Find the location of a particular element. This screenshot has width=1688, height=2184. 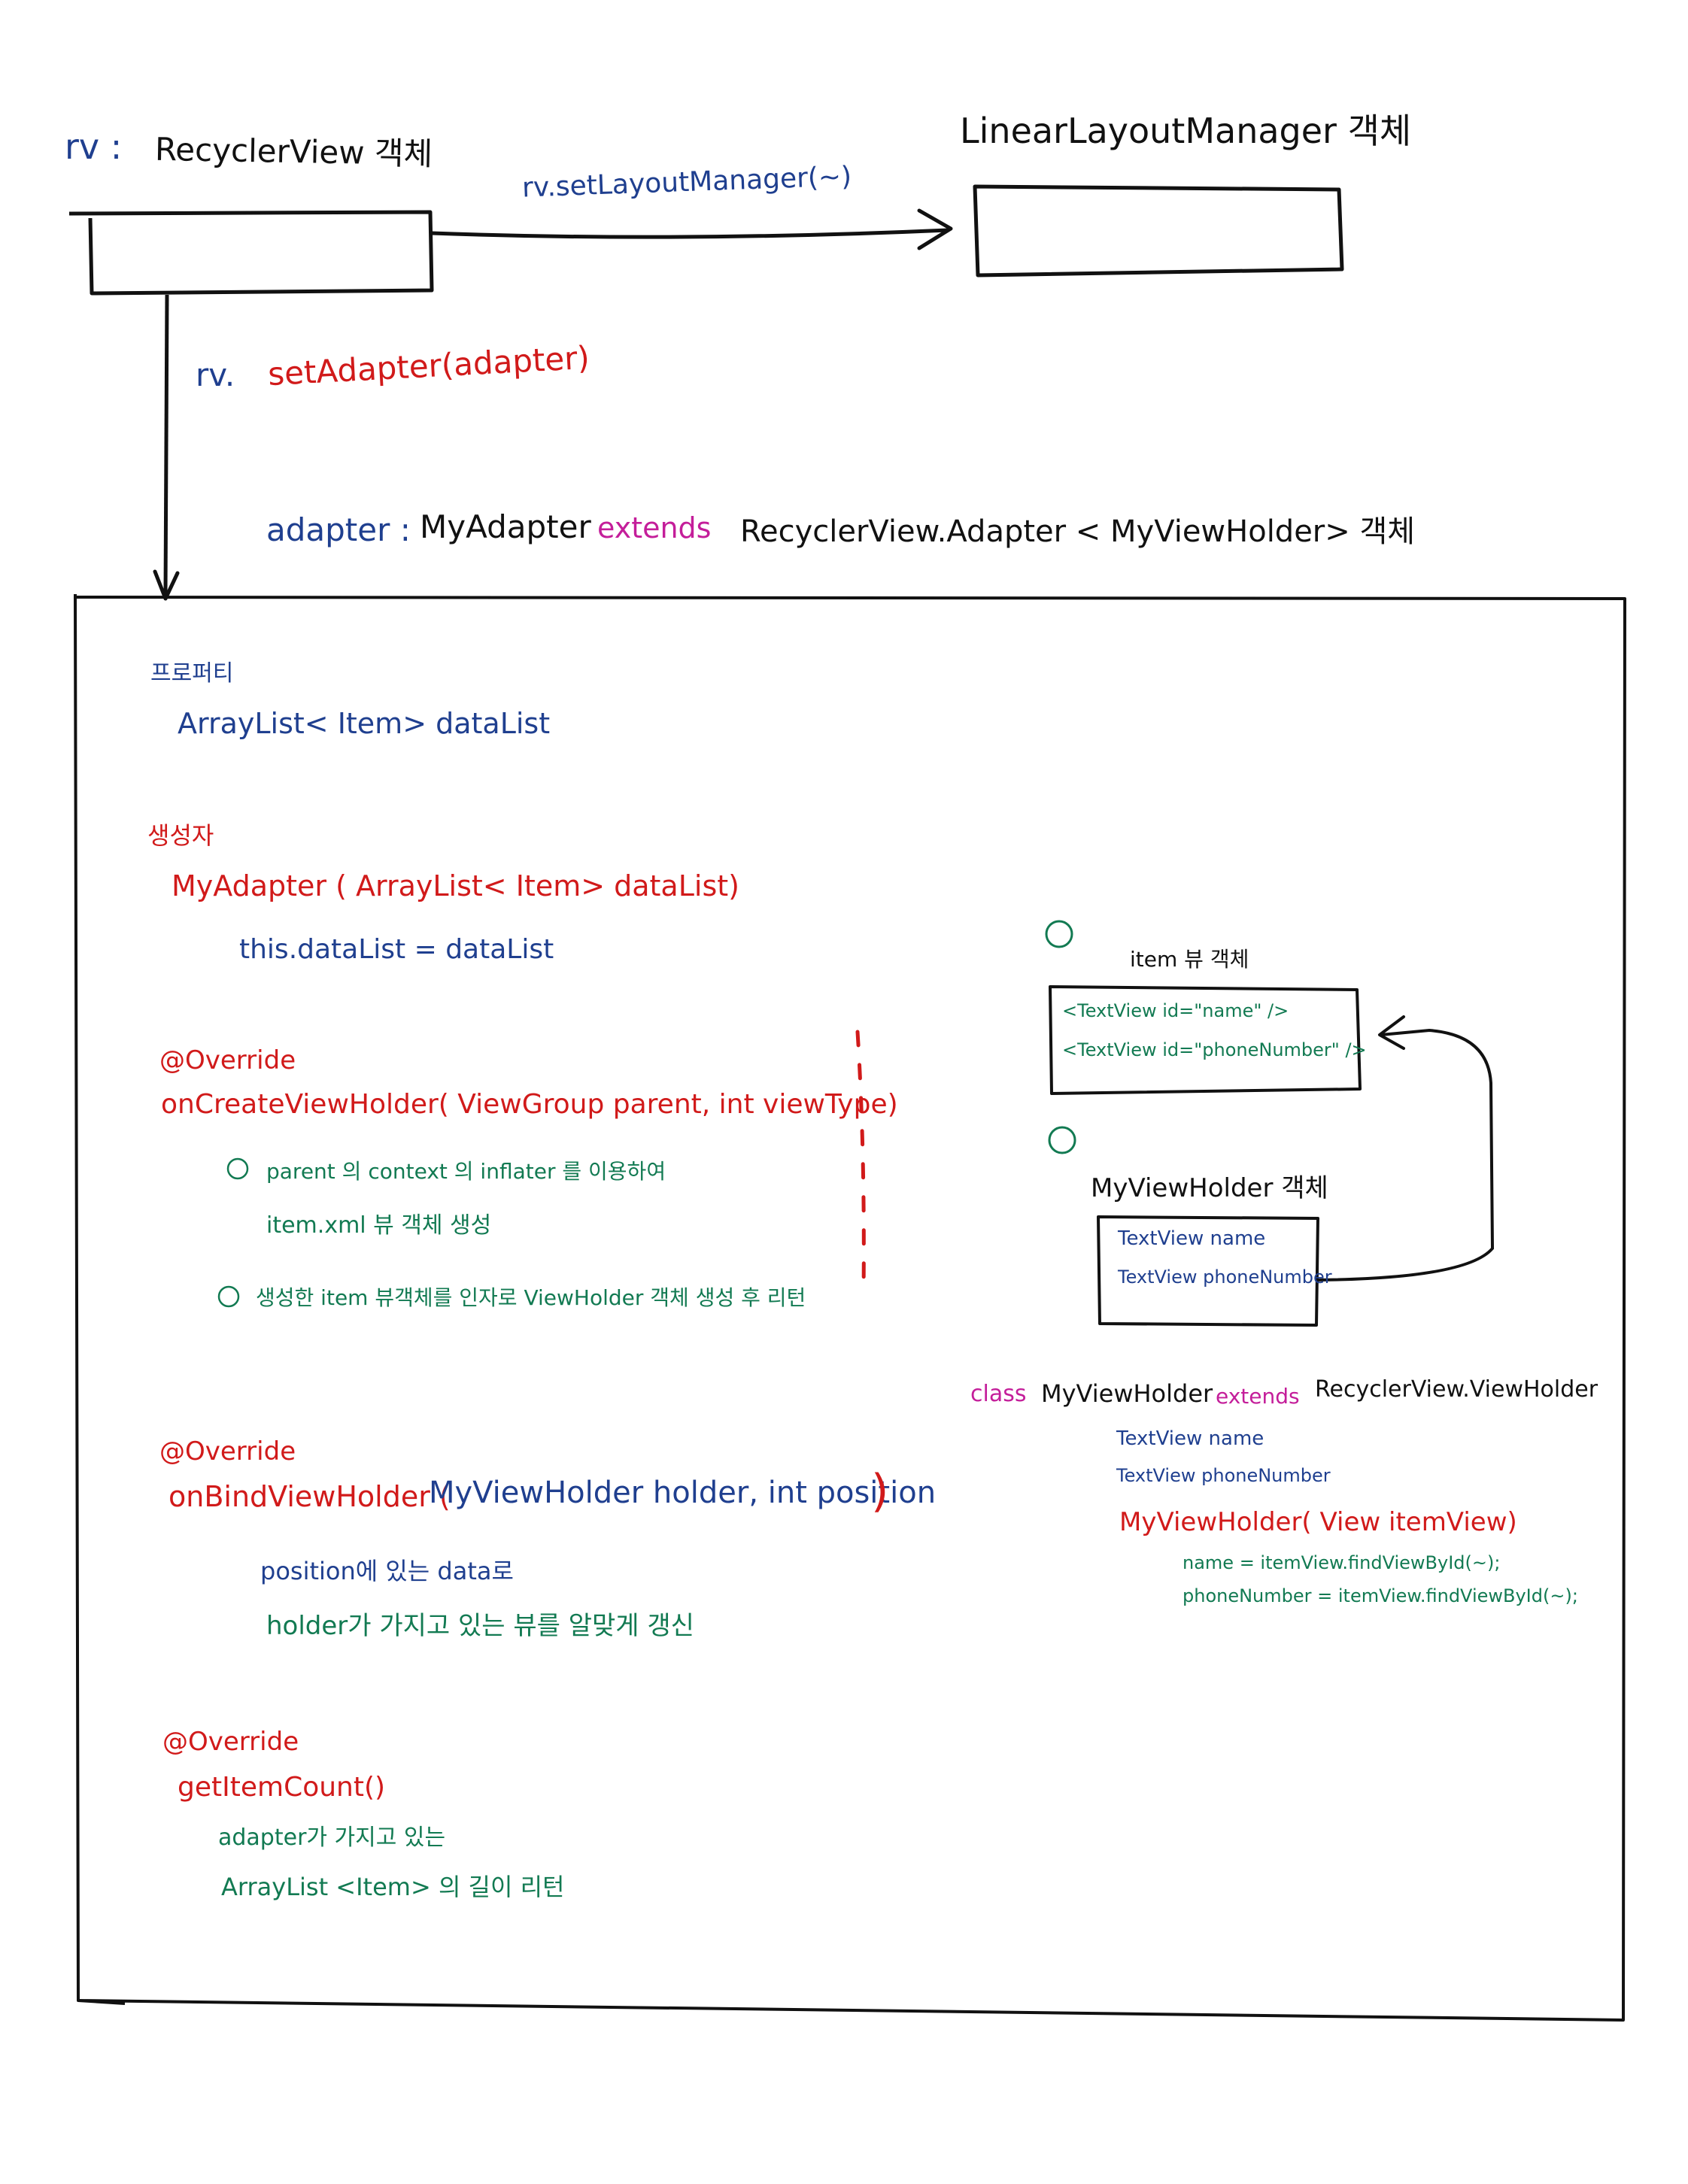

red-dashed-separator is located at coordinates (860, 1163).